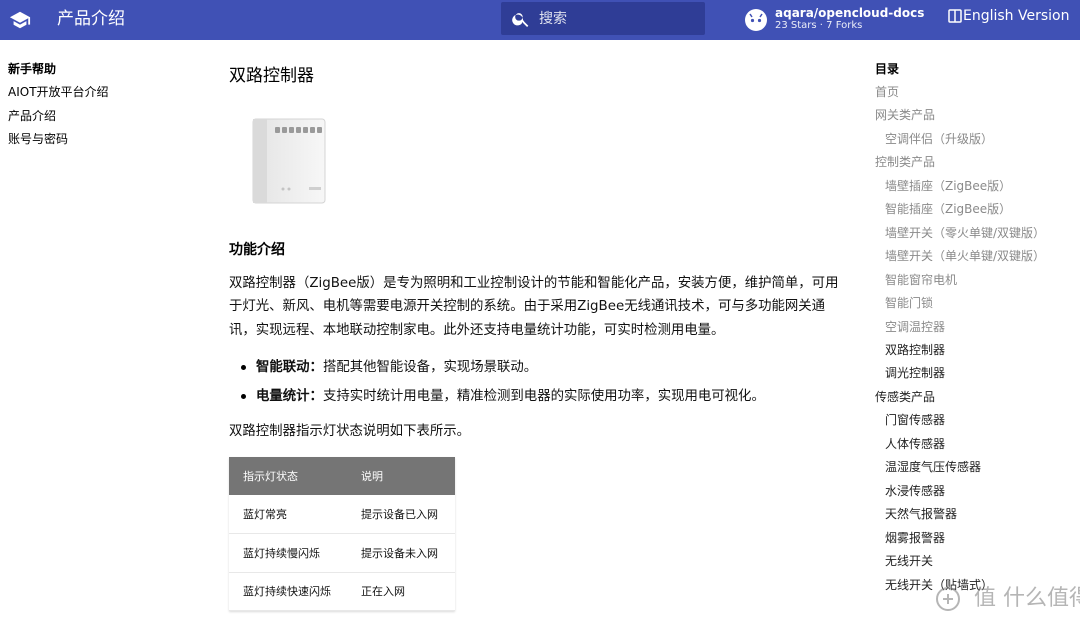 The width and height of the screenshot is (1080, 620). Describe the element at coordinates (32, 69) in the screenshot. I see `nav-title: 新手帮助` at that location.